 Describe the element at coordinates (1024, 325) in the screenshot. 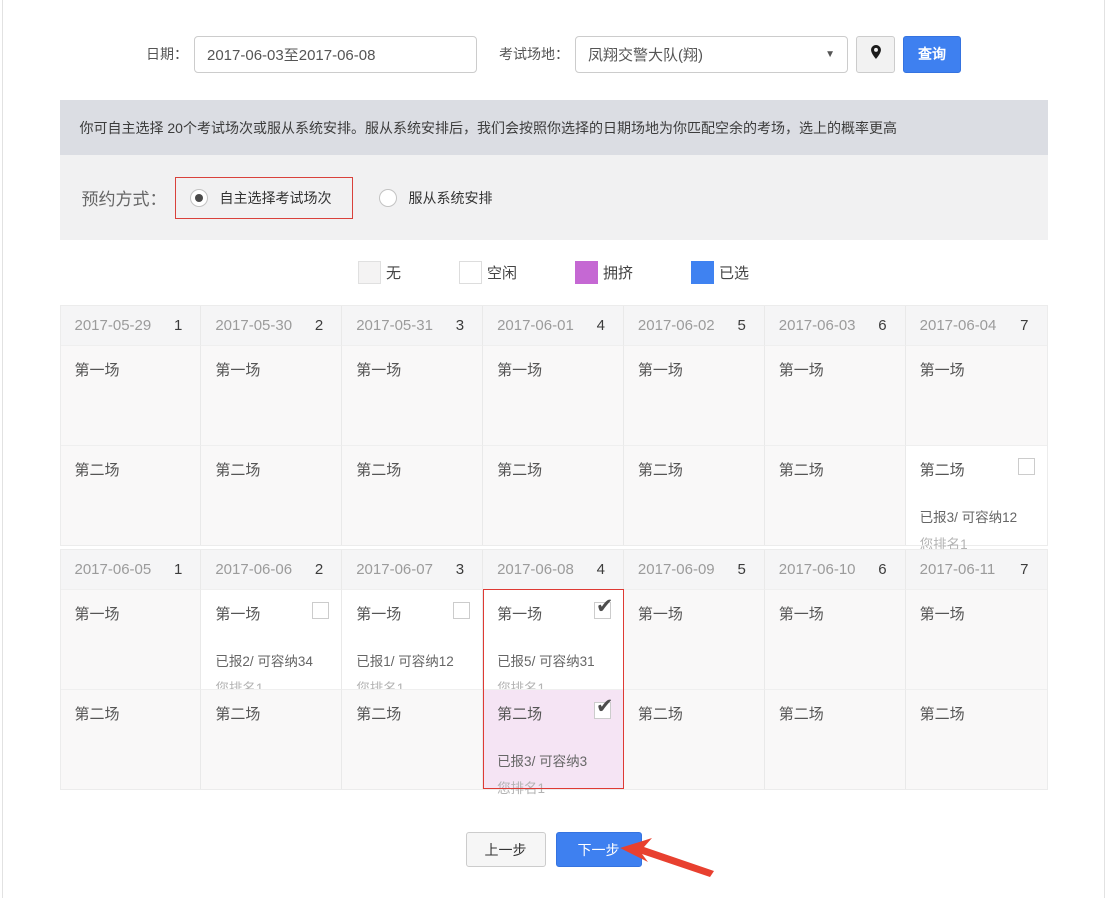

I see `day-of-week-number: 7` at that location.